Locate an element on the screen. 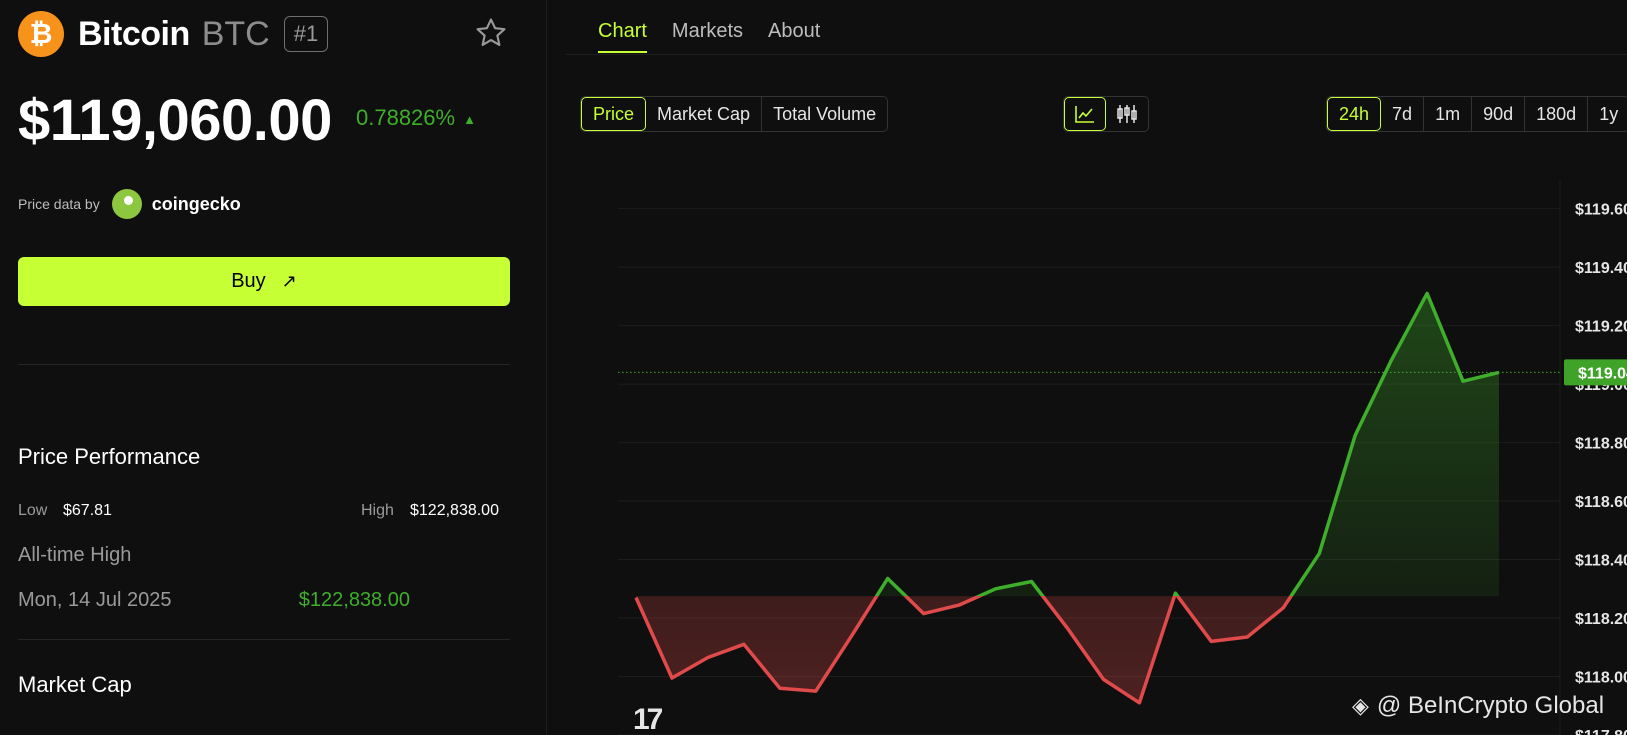 The height and width of the screenshot is (735, 1627). buy-label: Buy is located at coordinates (248, 281).